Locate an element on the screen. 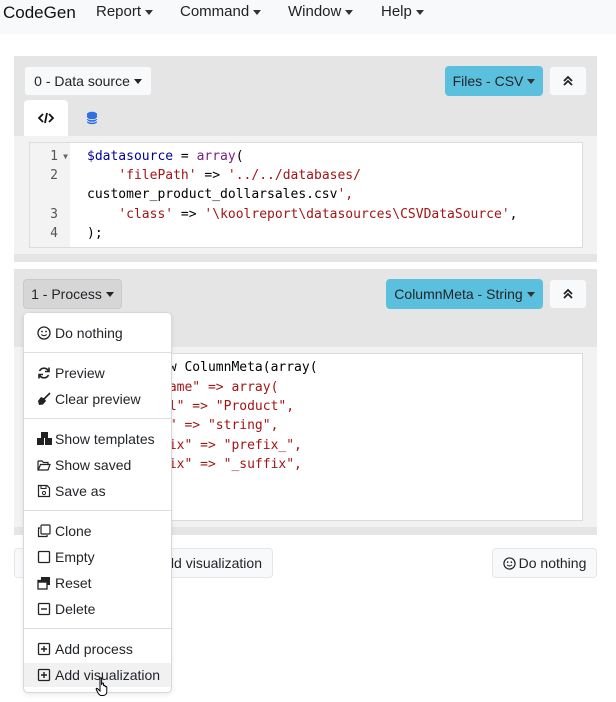 The height and width of the screenshot is (702, 616). menu-item-label: Add process is located at coordinates (94, 649).